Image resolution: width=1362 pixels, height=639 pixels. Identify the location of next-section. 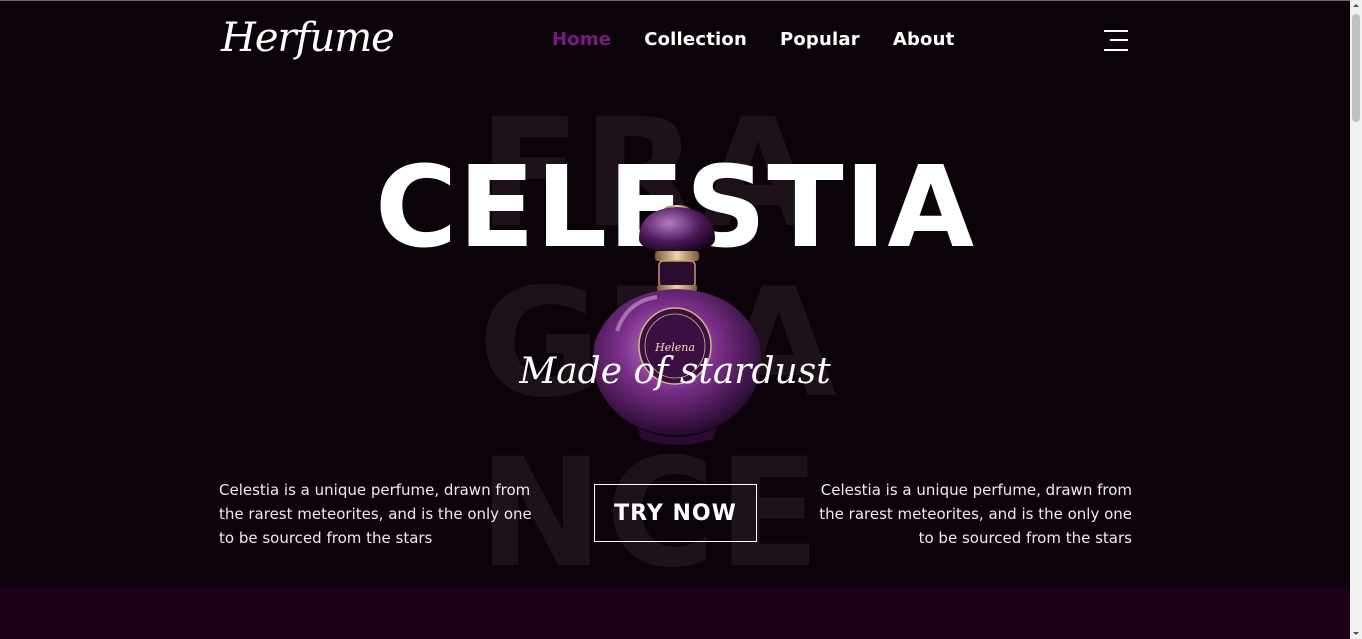
(675, 613).